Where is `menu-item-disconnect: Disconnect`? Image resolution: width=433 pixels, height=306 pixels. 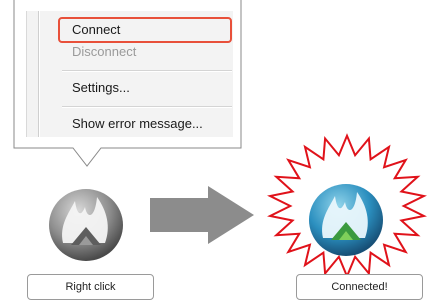
menu-item-disconnect: Disconnect is located at coordinates (104, 51).